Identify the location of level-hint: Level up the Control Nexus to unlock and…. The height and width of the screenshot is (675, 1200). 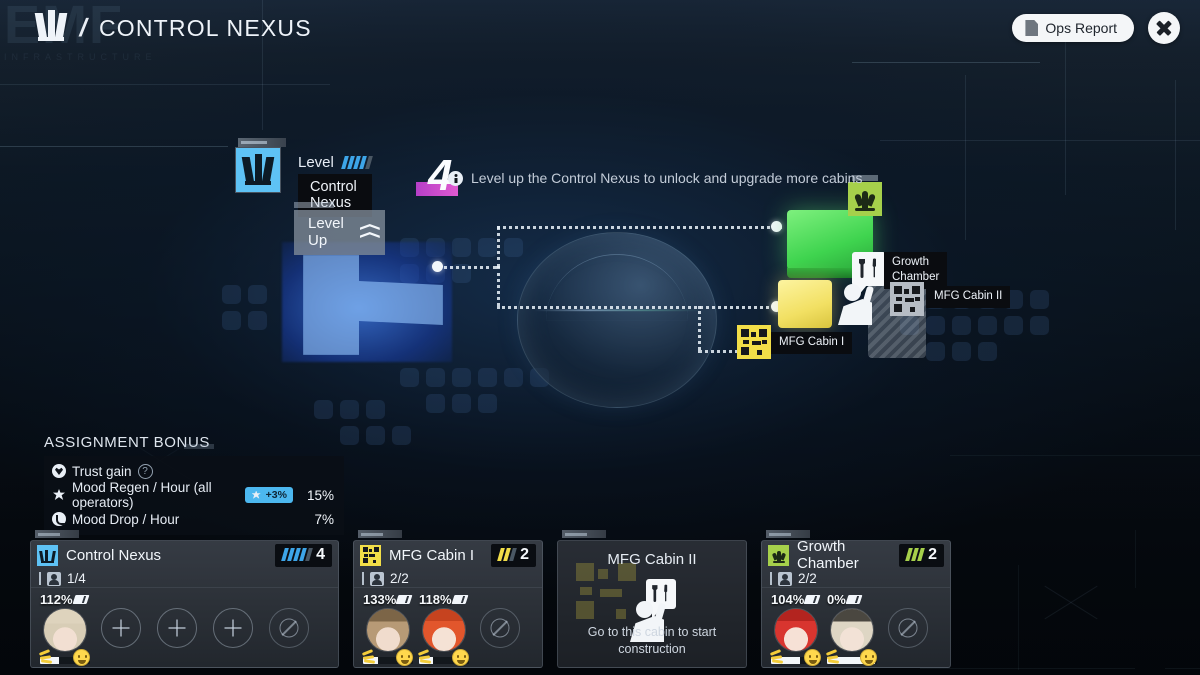
(655, 178).